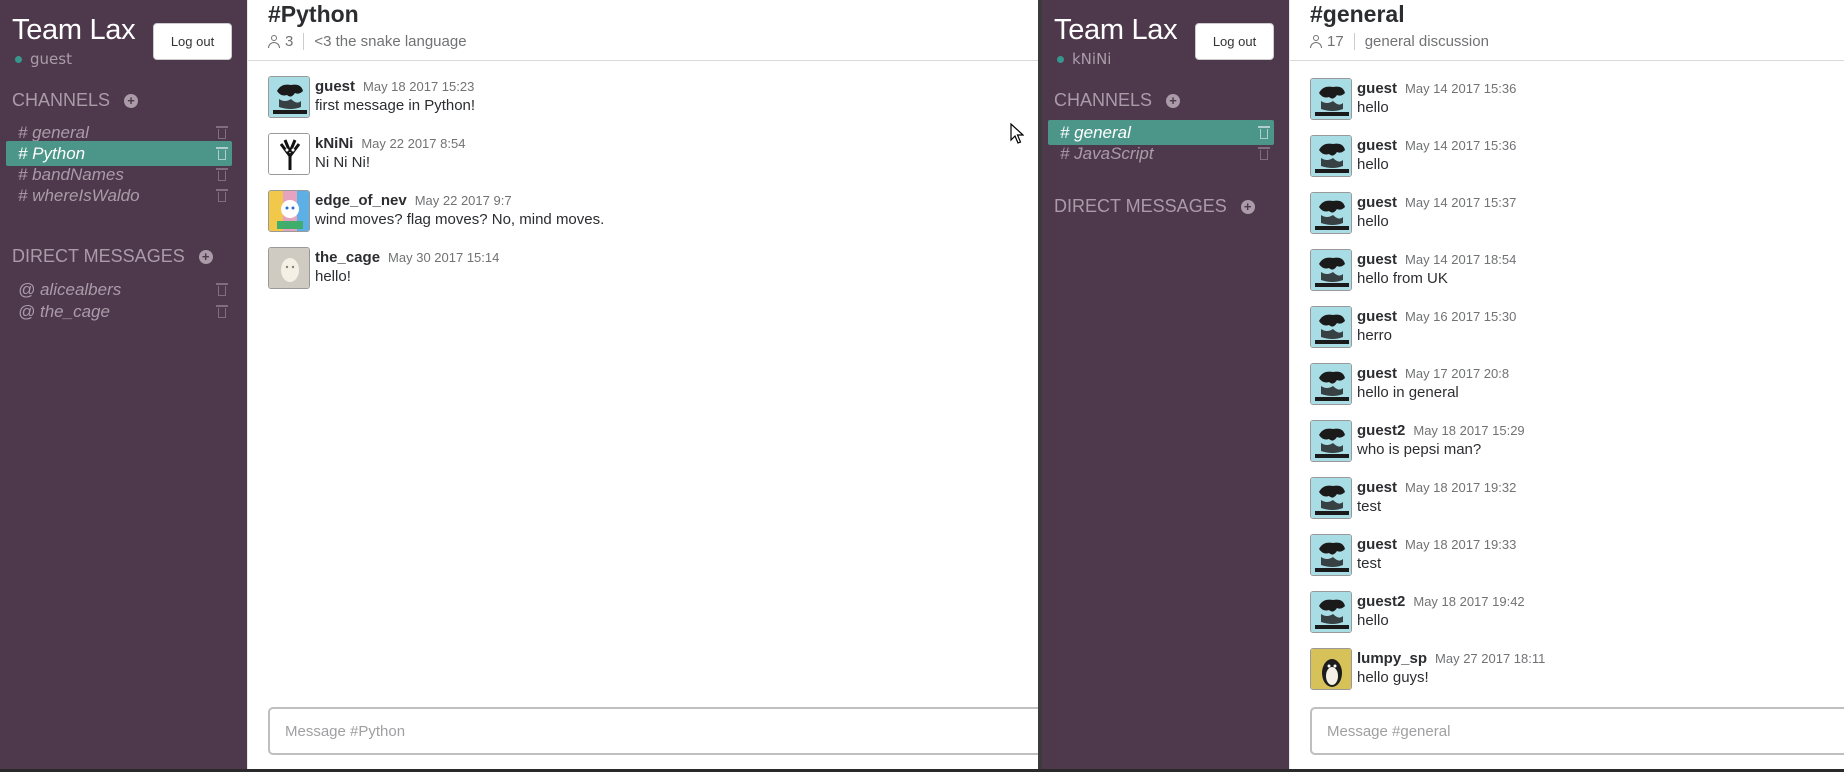 Image resolution: width=1844 pixels, height=772 pixels. I want to click on message-author: kNiNi, so click(334, 143).